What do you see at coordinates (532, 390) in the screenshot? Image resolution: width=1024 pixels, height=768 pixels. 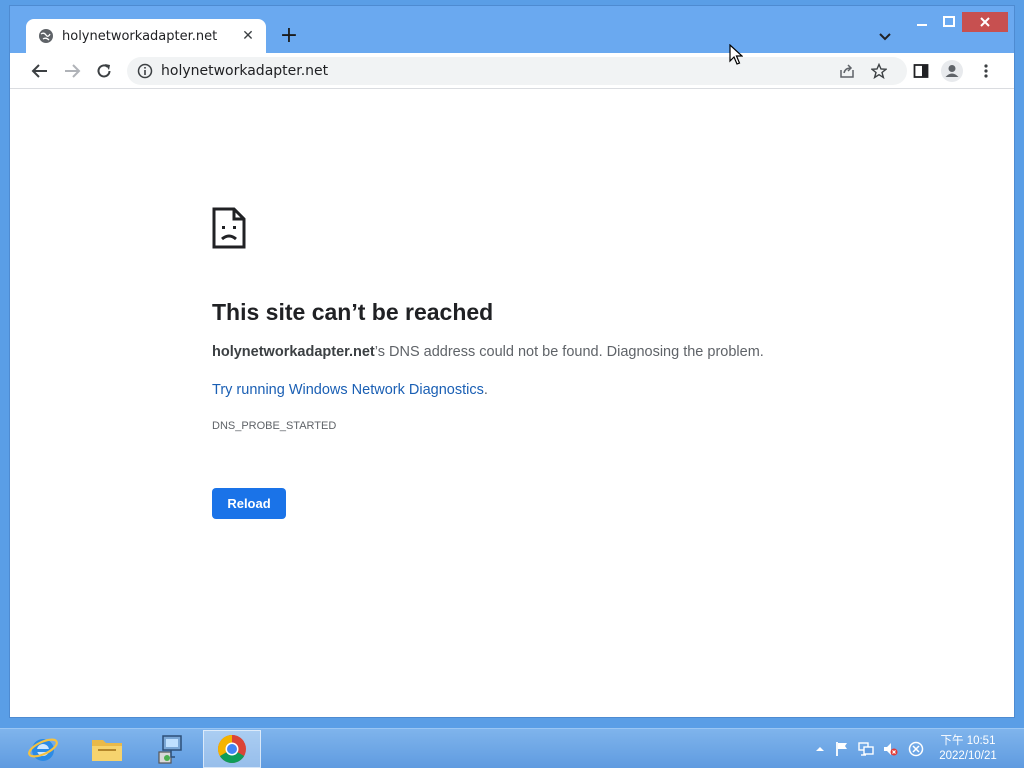 I see `diagnostics-line: Try running Windows Network Diagnostics.` at bounding box center [532, 390].